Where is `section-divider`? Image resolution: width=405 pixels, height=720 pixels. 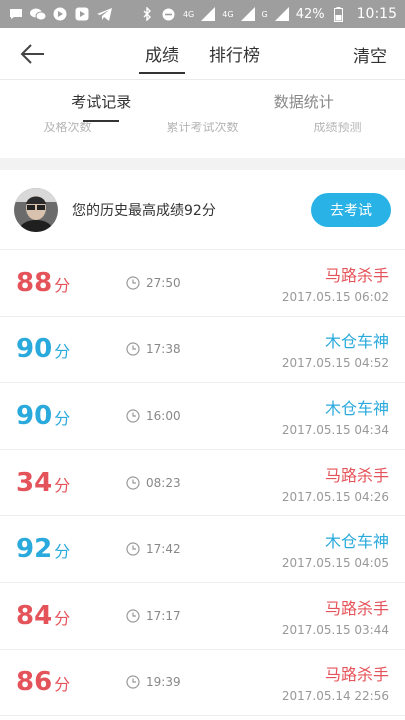 section-divider is located at coordinates (202, 164).